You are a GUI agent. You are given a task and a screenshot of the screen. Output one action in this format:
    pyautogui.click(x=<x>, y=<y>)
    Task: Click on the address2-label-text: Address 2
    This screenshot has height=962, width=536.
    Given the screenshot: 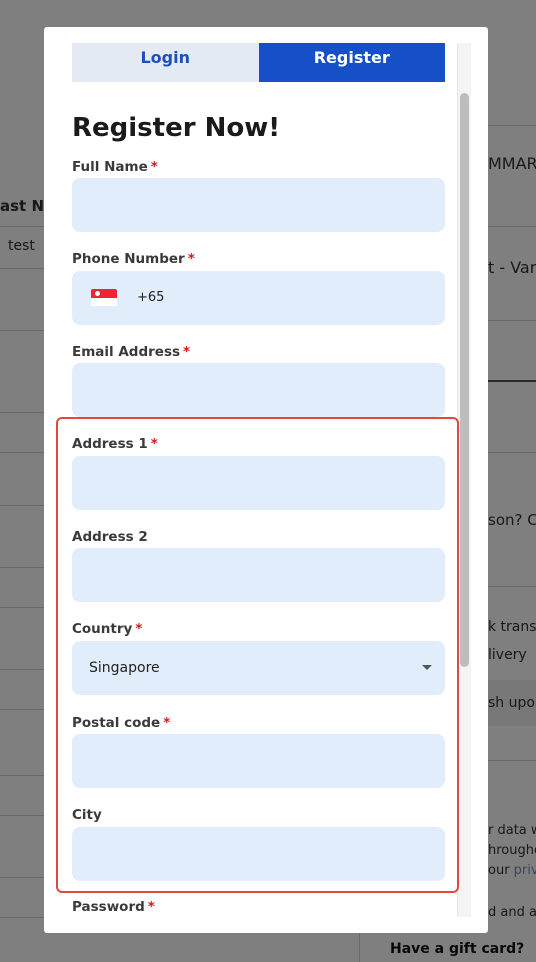 What is the action you would take?
    pyautogui.click(x=110, y=537)
    